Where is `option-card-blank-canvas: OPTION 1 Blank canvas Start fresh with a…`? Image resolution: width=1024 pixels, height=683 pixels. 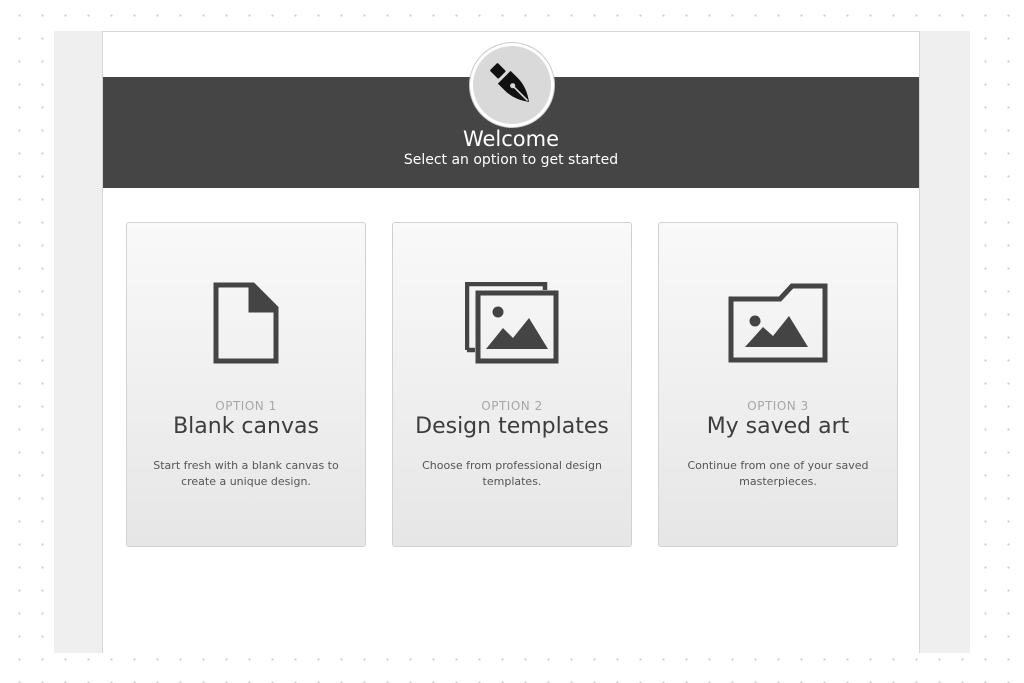
option-card-blank-canvas: OPTION 1 Blank canvas Start fresh with a… is located at coordinates (246, 384).